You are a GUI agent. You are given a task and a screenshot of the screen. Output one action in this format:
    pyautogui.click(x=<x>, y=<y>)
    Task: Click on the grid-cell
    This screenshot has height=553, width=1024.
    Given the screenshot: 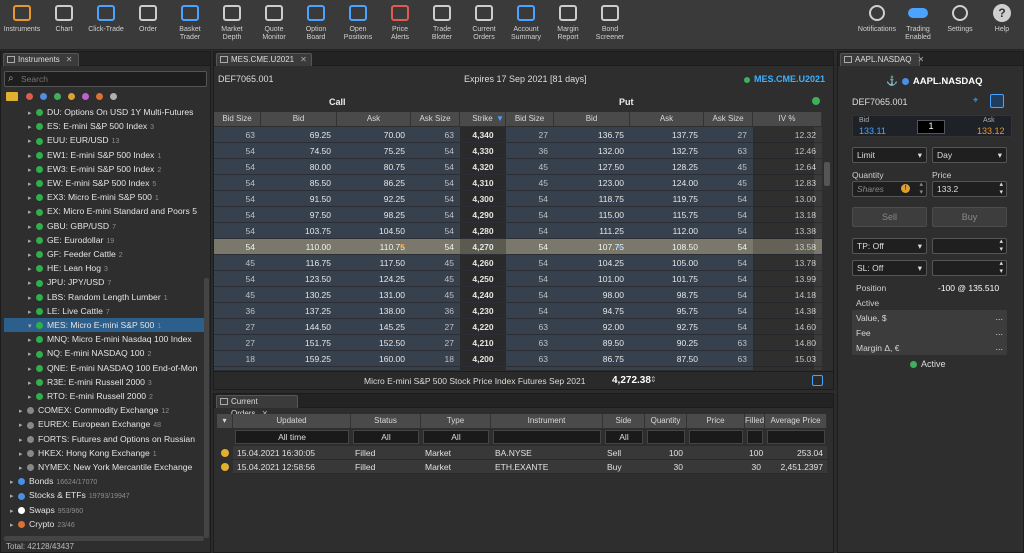 What is the action you would take?
    pyautogui.click(x=530, y=368)
    